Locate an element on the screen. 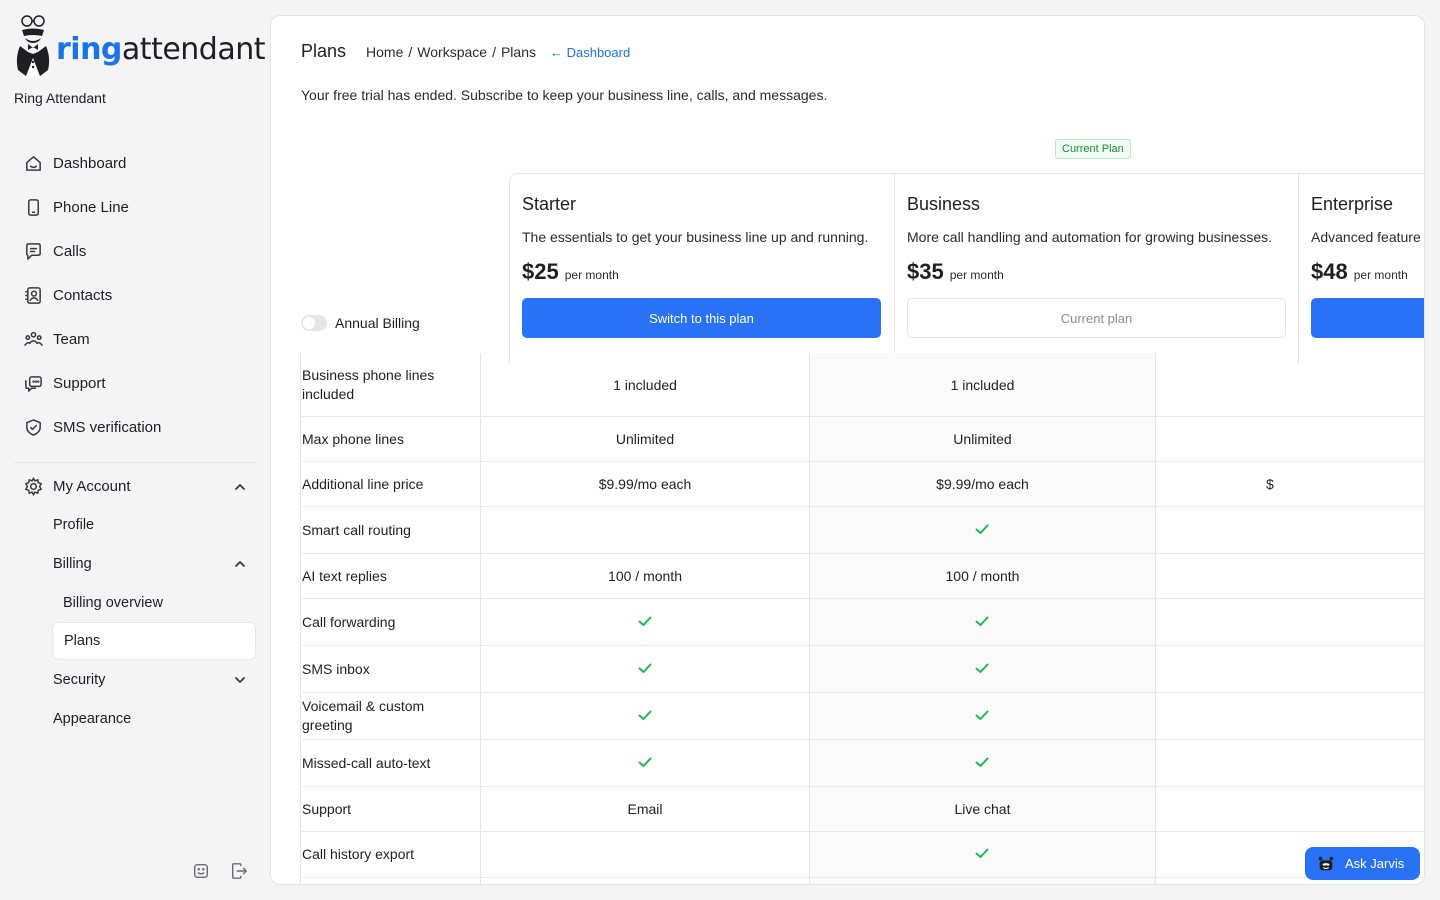 This screenshot has height=900, width=1440. profile-label: Profile is located at coordinates (74, 524).